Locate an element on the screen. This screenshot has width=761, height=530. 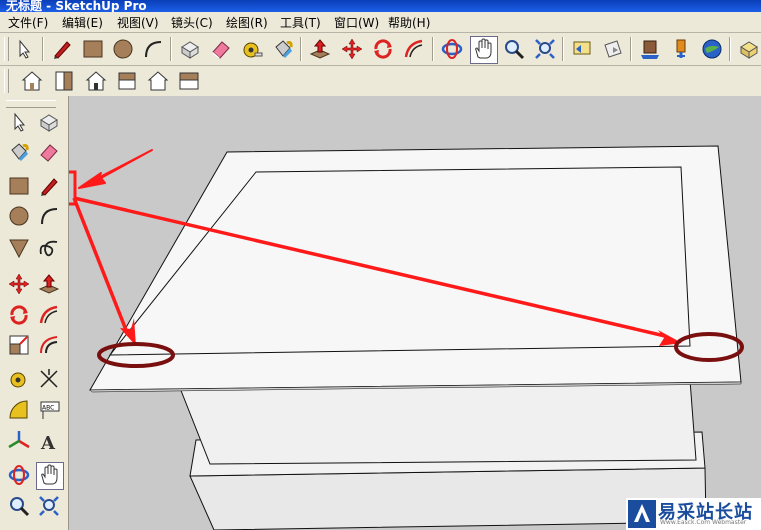
components-icon is located at coordinates (749, 49).